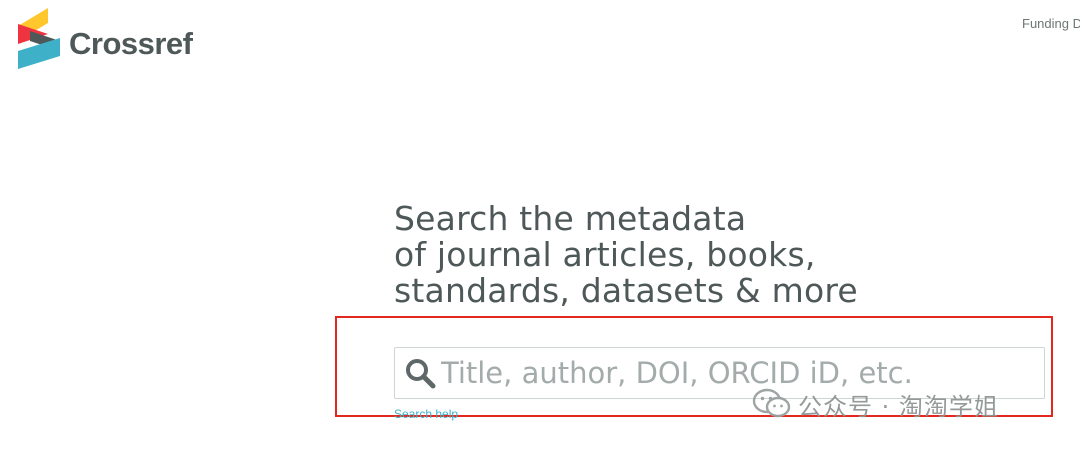  I want to click on search-icon, so click(420, 373).